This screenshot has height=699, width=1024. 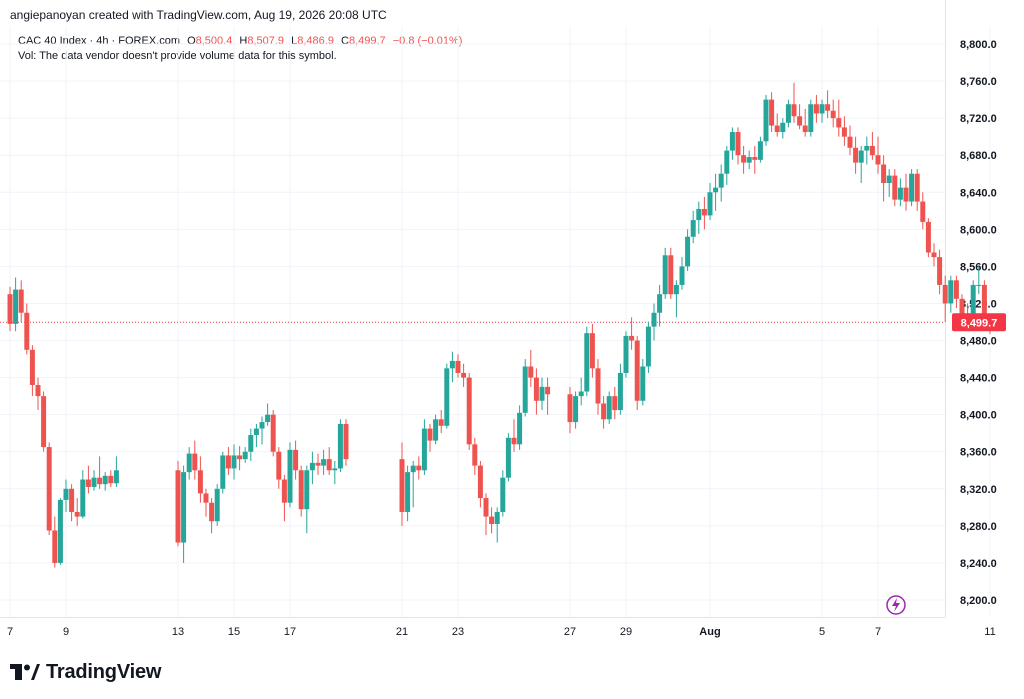 What do you see at coordinates (978, 230) in the screenshot?
I see `y-tick-label: 8,600.0` at bounding box center [978, 230].